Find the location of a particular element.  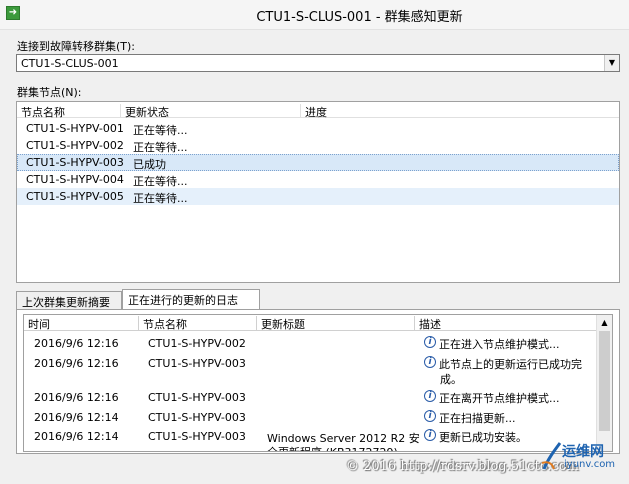

log-node: CTU1-S-HYPV-002 is located at coordinates (197, 343).